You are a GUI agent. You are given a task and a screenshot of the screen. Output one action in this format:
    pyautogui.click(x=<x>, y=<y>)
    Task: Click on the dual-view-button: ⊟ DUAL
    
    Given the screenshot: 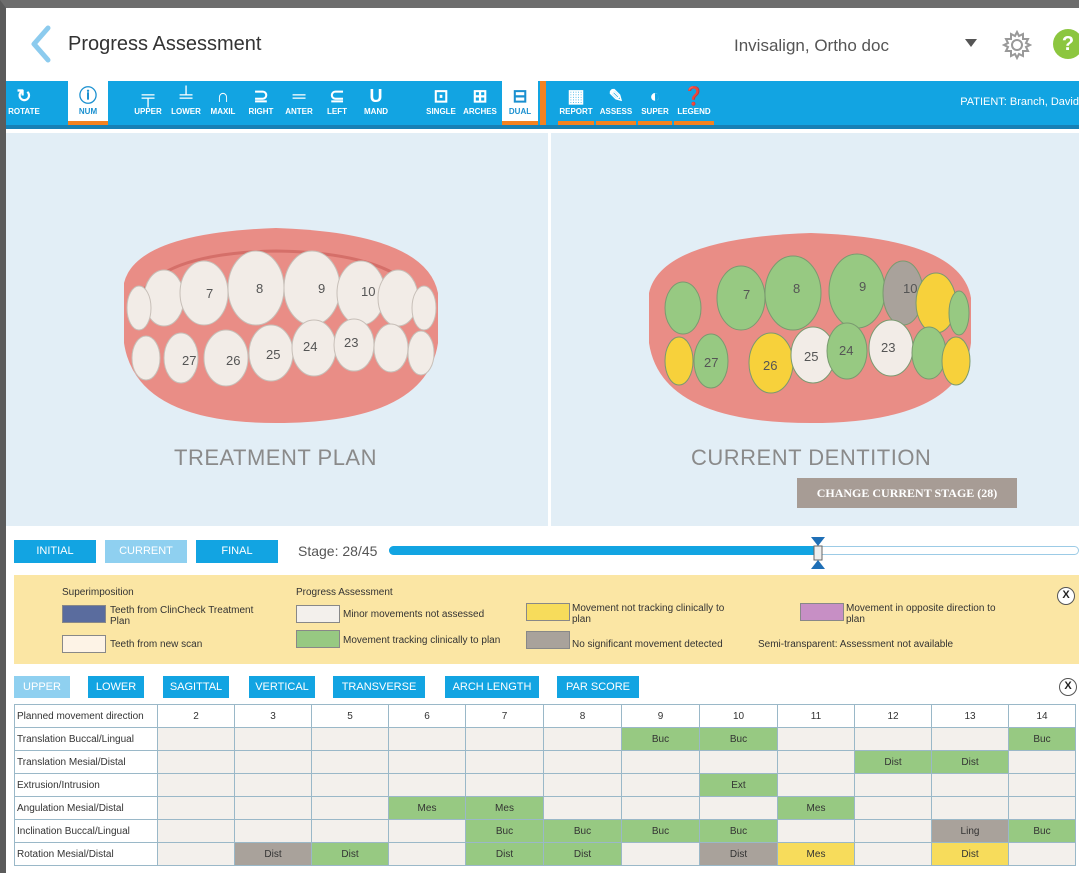 What is the action you would take?
    pyautogui.click(x=520, y=103)
    